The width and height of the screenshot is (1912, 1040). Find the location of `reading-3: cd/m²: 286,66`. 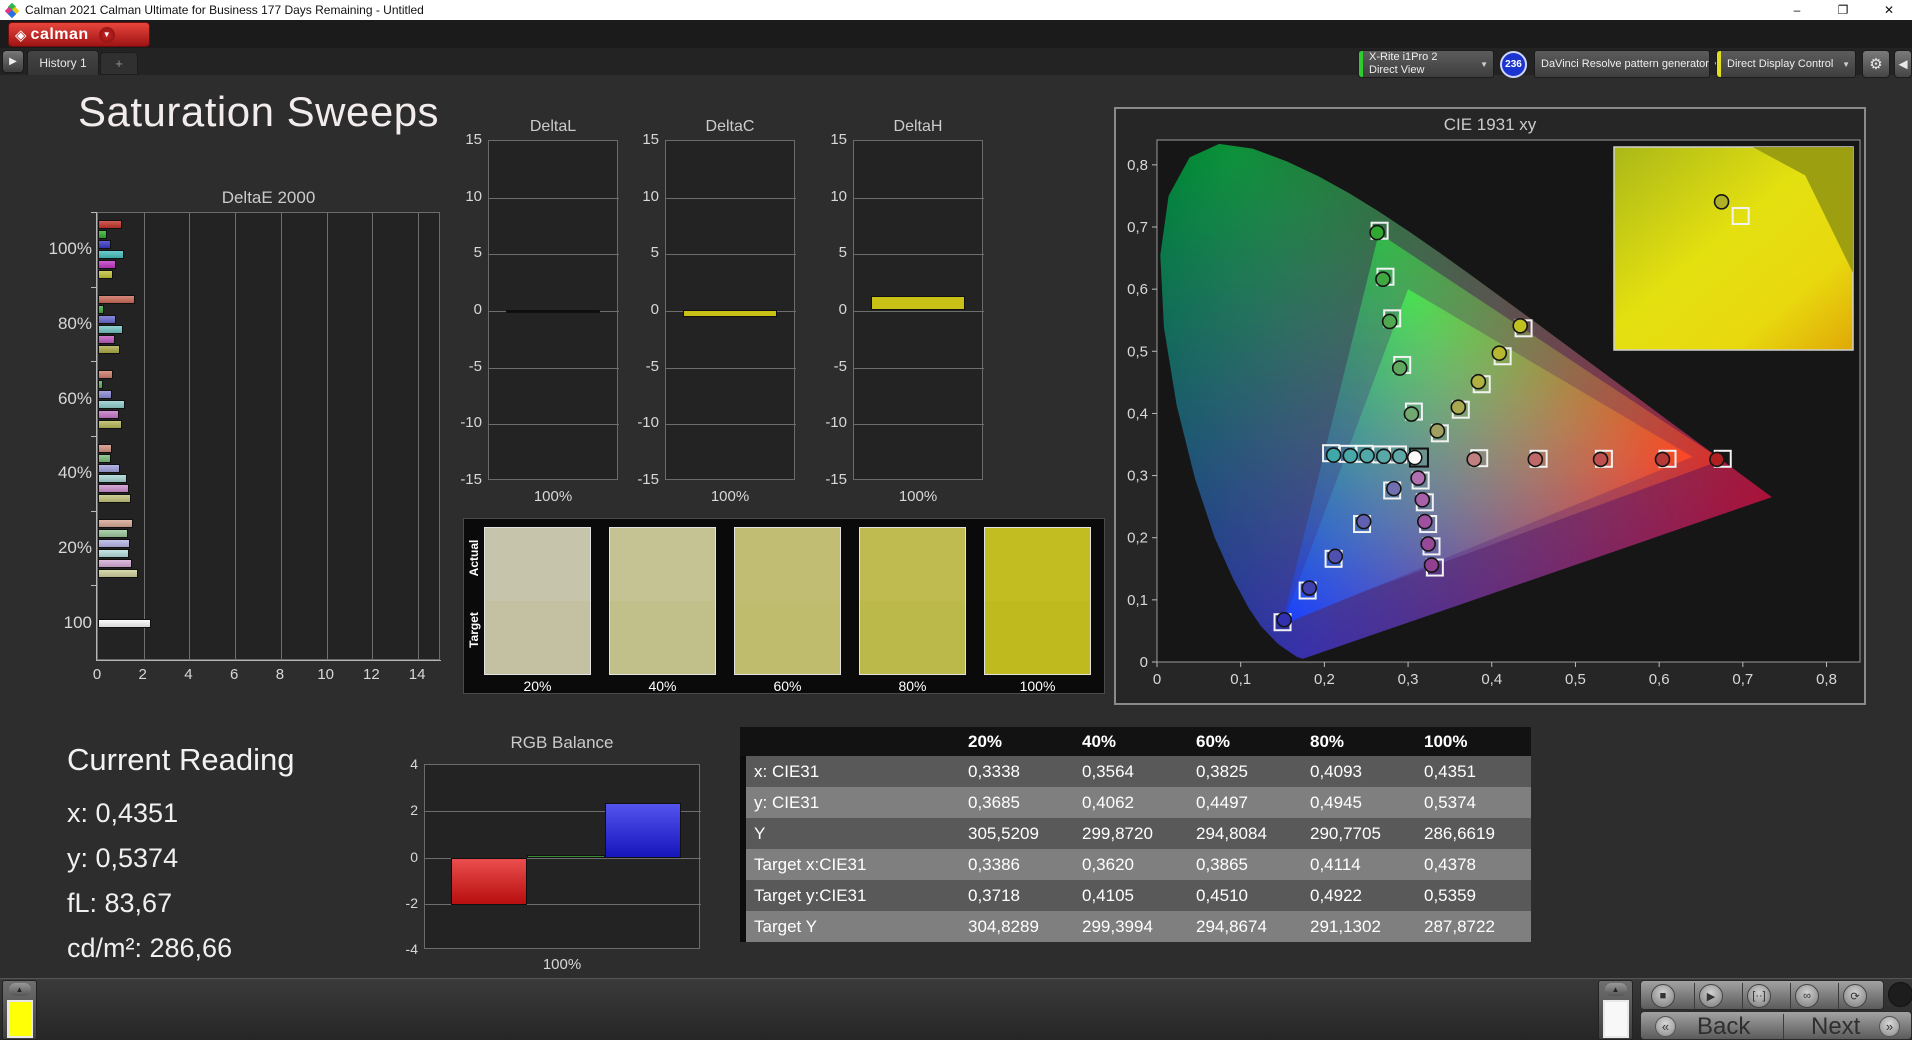

reading-3: cd/m²: 286,66 is located at coordinates (150, 948).